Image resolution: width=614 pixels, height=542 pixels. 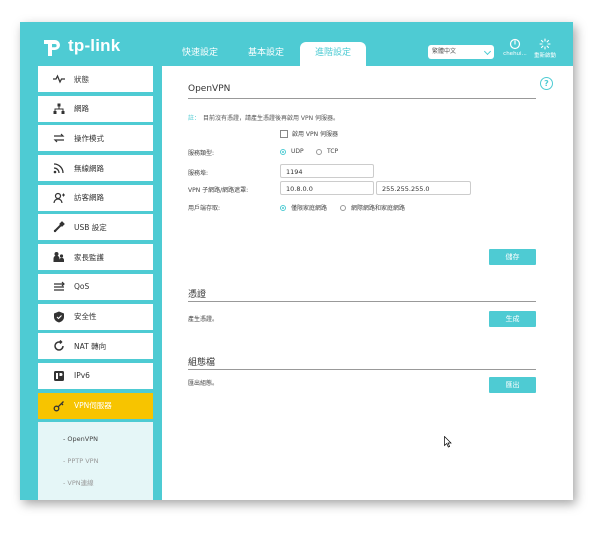 I want to click on submenu-item-vpn-connections: - VPN連線, so click(x=95, y=485).